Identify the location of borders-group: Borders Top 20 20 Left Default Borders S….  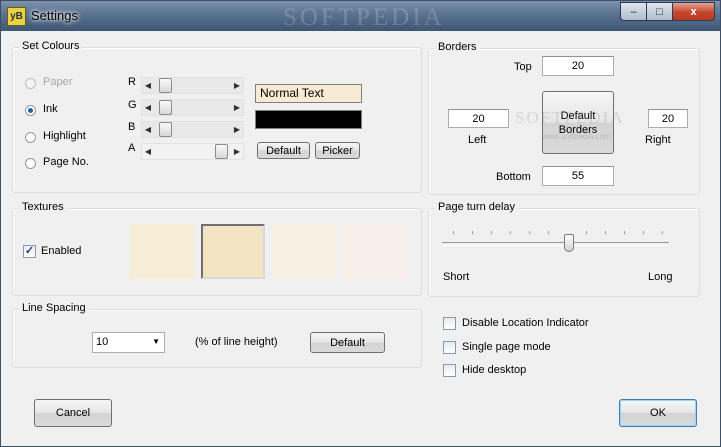
(564, 118).